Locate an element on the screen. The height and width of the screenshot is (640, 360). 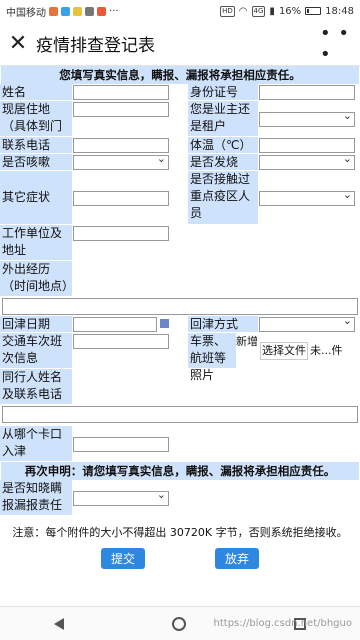
calendar-icon is located at coordinates (164, 323).